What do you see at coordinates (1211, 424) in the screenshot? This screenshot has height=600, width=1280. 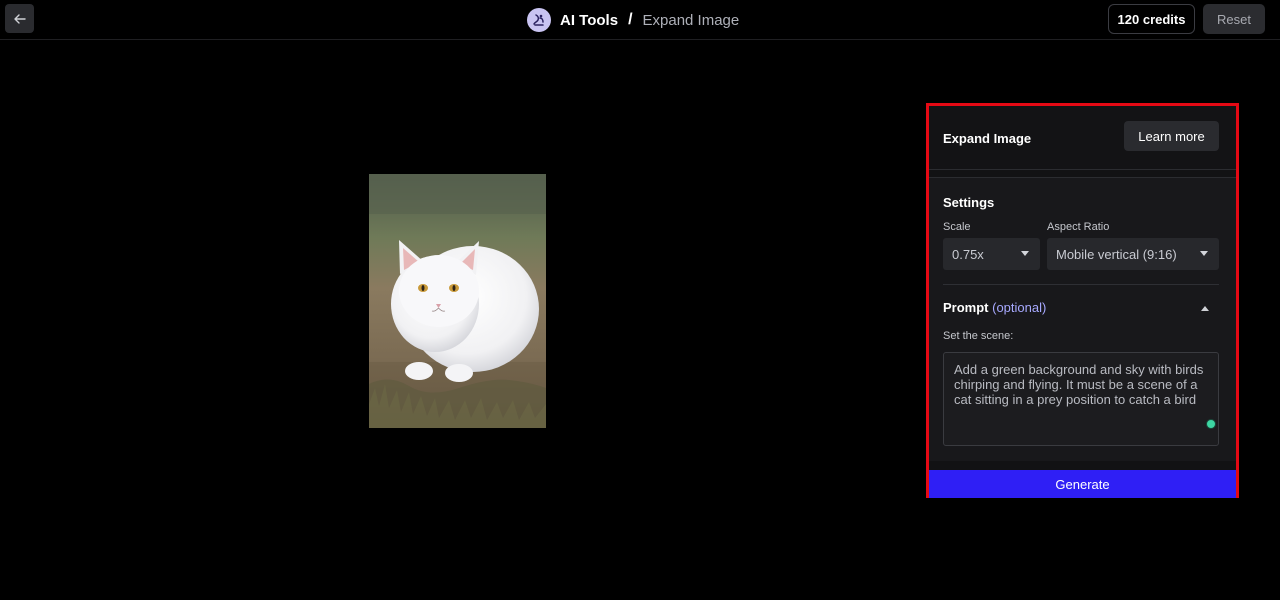 I see `status-dot-icon` at bounding box center [1211, 424].